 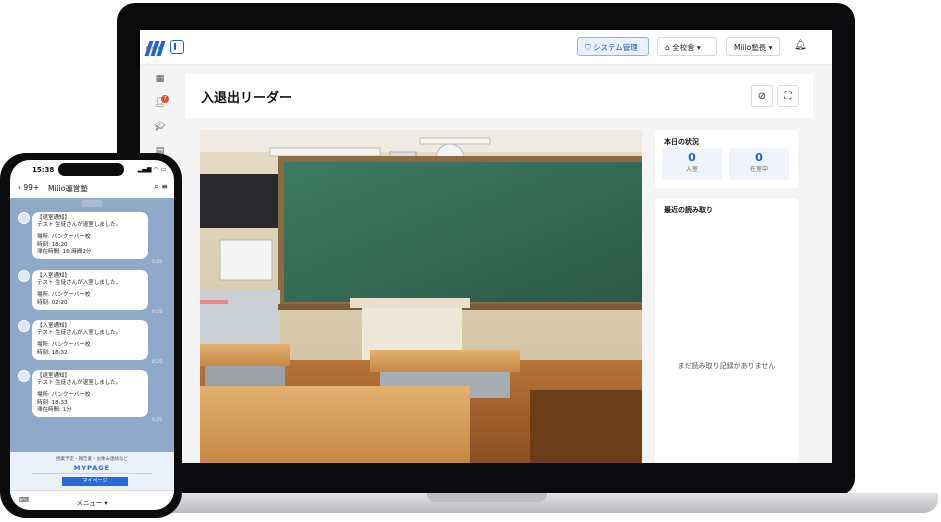 I want to click on empty-message: まだ読み取り記録がありません, so click(x=726, y=366).